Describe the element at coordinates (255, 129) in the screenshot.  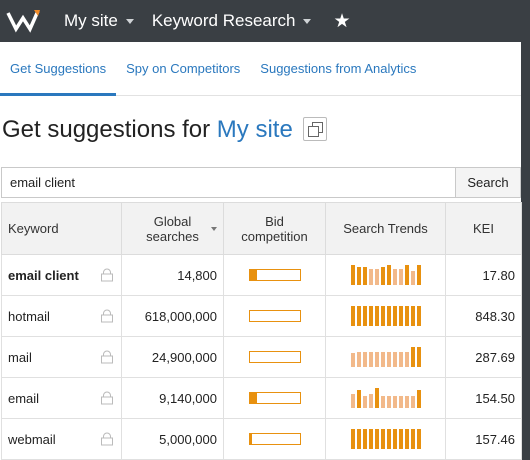
I see `page-title-site: My site` at that location.